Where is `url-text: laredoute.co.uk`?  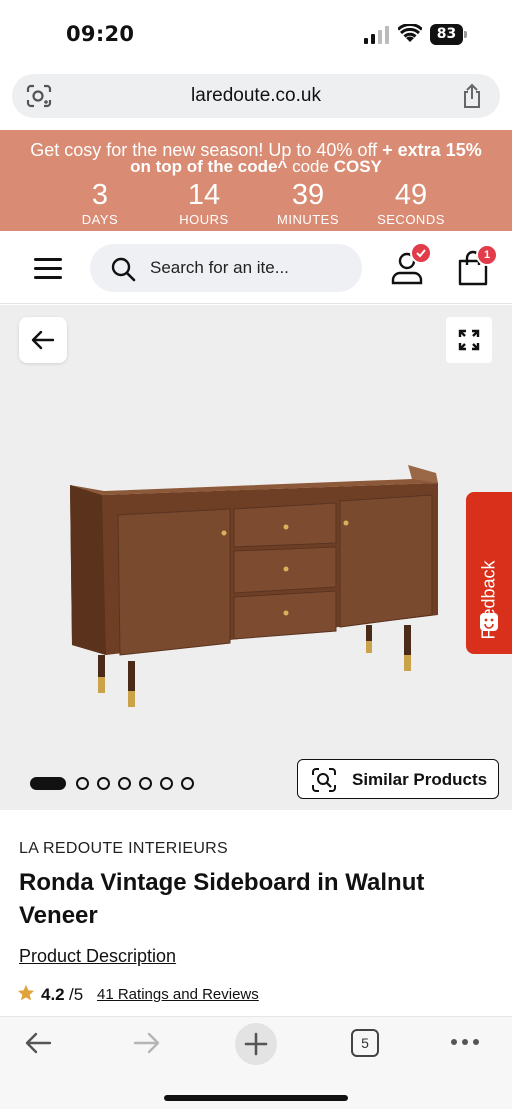
url-text: laredoute.co.uk is located at coordinates (256, 96).